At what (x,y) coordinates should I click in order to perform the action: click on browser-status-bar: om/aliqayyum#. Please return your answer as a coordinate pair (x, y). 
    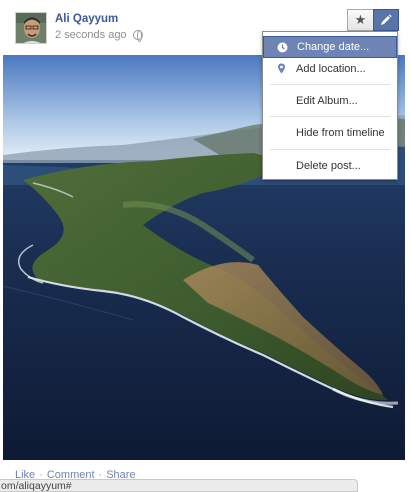
    Looking at the image, I should click on (179, 485).